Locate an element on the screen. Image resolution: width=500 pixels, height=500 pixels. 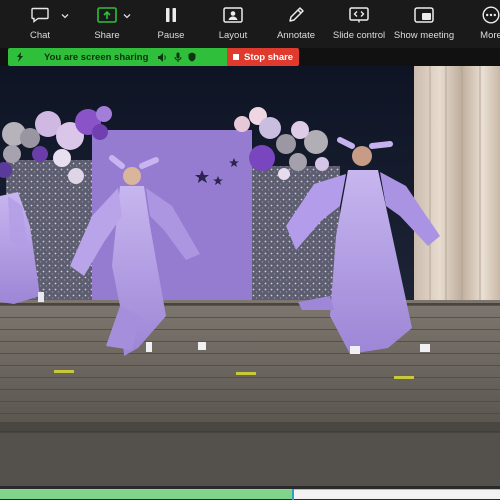
layout-button: Layout is located at coordinates (233, 24).